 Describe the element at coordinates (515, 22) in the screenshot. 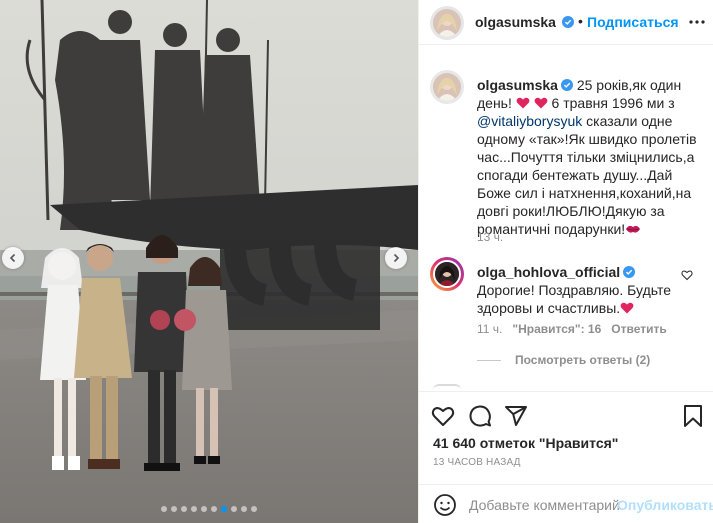

I see `post-author-username: olgasumska` at that location.